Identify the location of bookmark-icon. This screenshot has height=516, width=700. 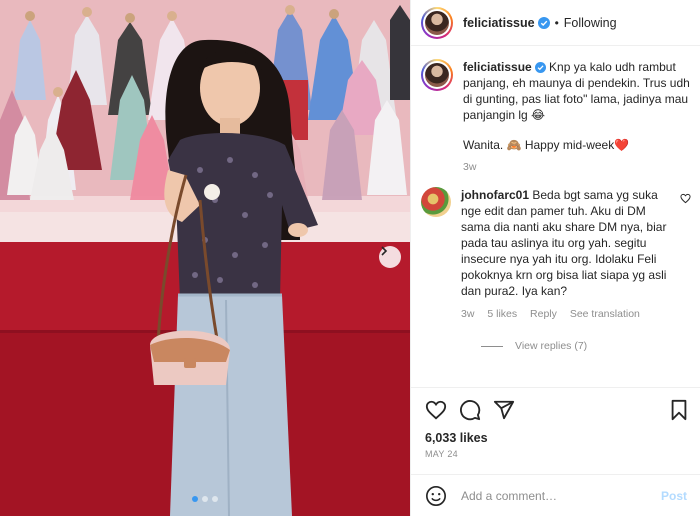
(679, 410).